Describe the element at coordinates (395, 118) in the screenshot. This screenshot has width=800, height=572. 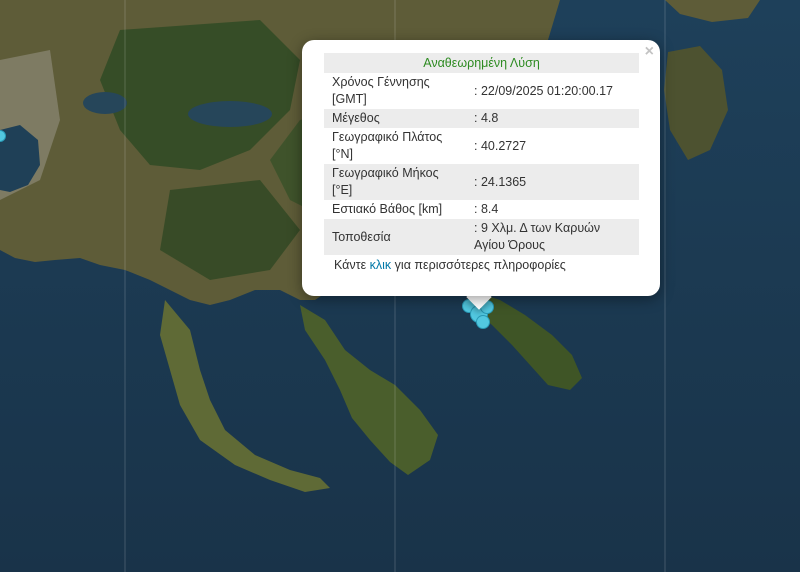
I see `magnitude-label: Μέγεθος` at that location.